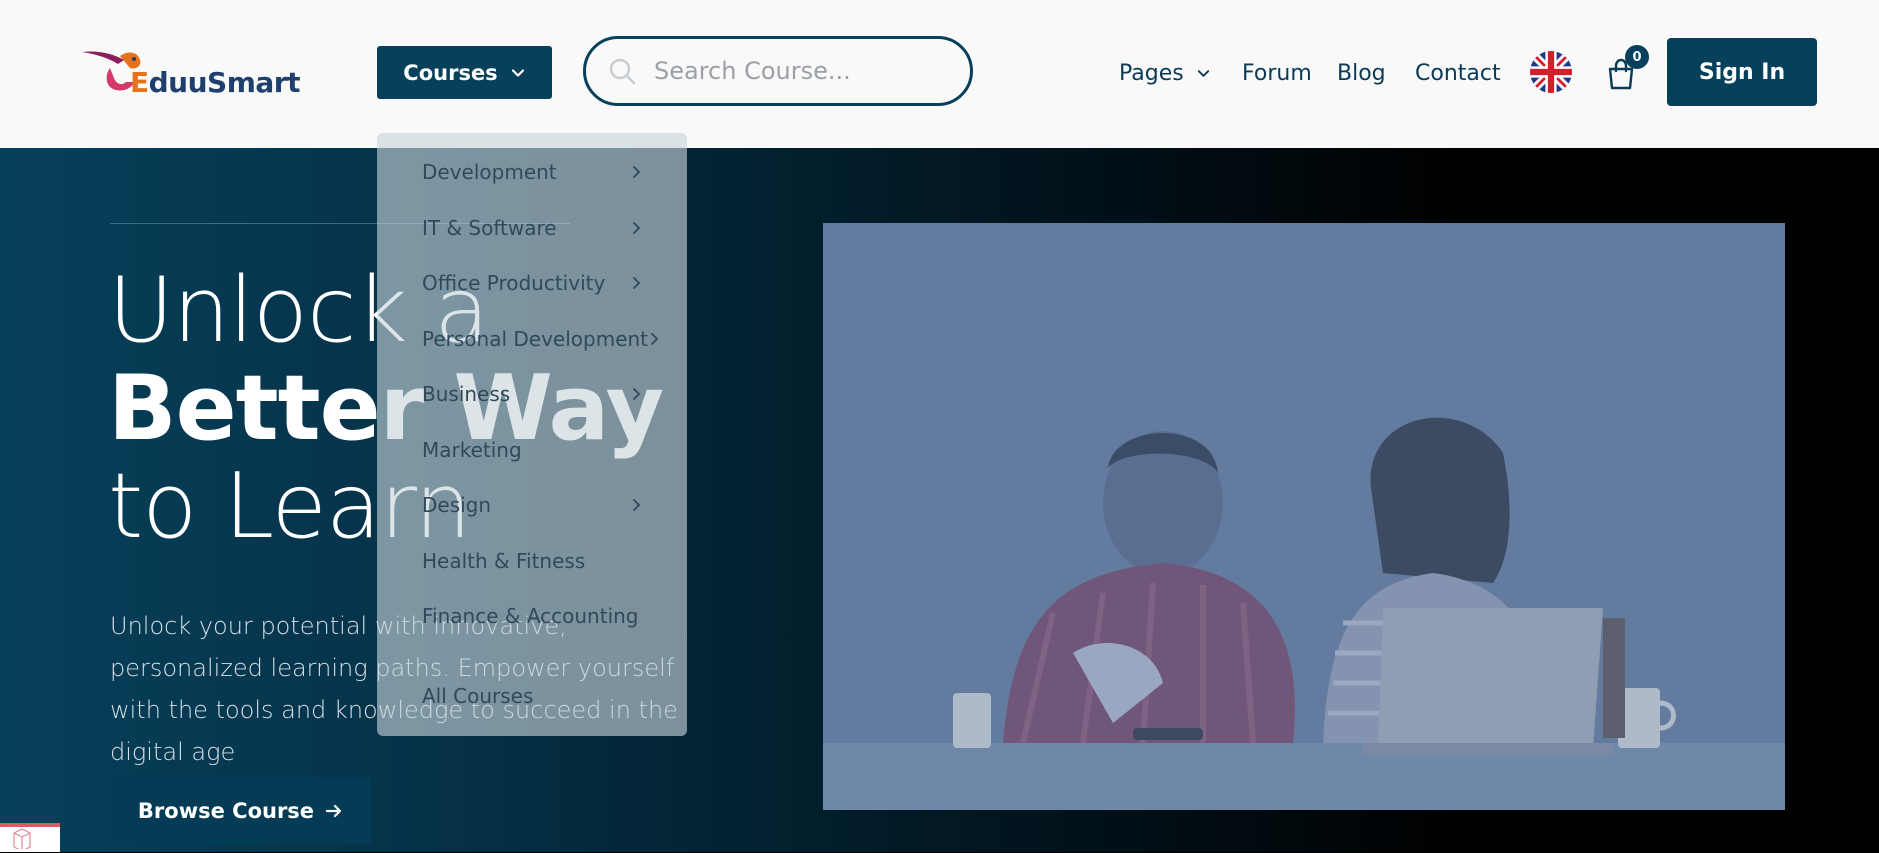 The image size is (1879, 853). What do you see at coordinates (504, 561) in the screenshot?
I see `menu-item-label: Health & Fitness` at bounding box center [504, 561].